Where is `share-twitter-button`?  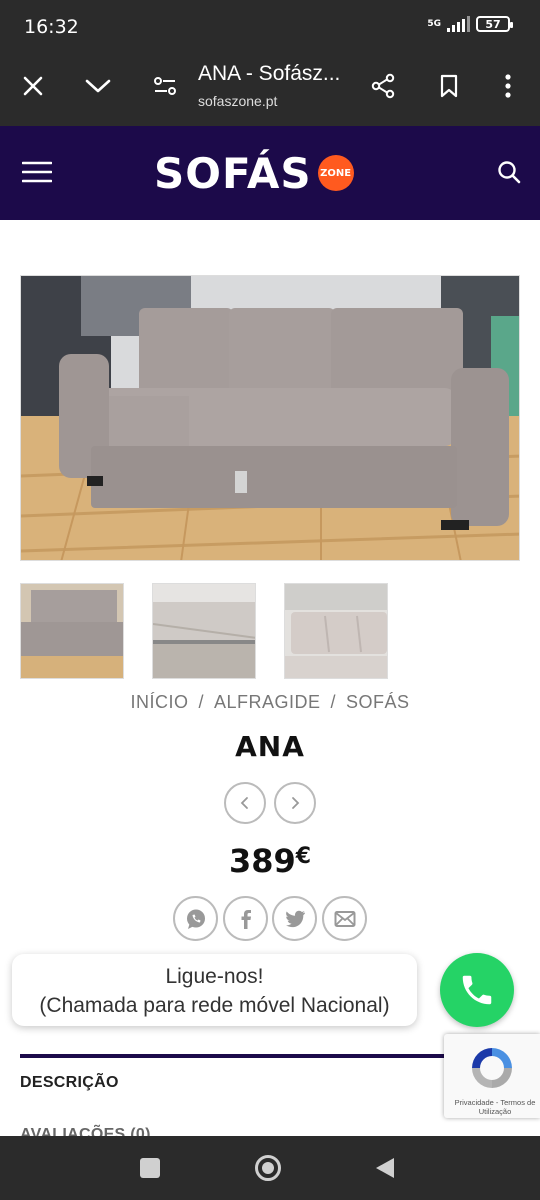
share-twitter-button is located at coordinates (294, 918).